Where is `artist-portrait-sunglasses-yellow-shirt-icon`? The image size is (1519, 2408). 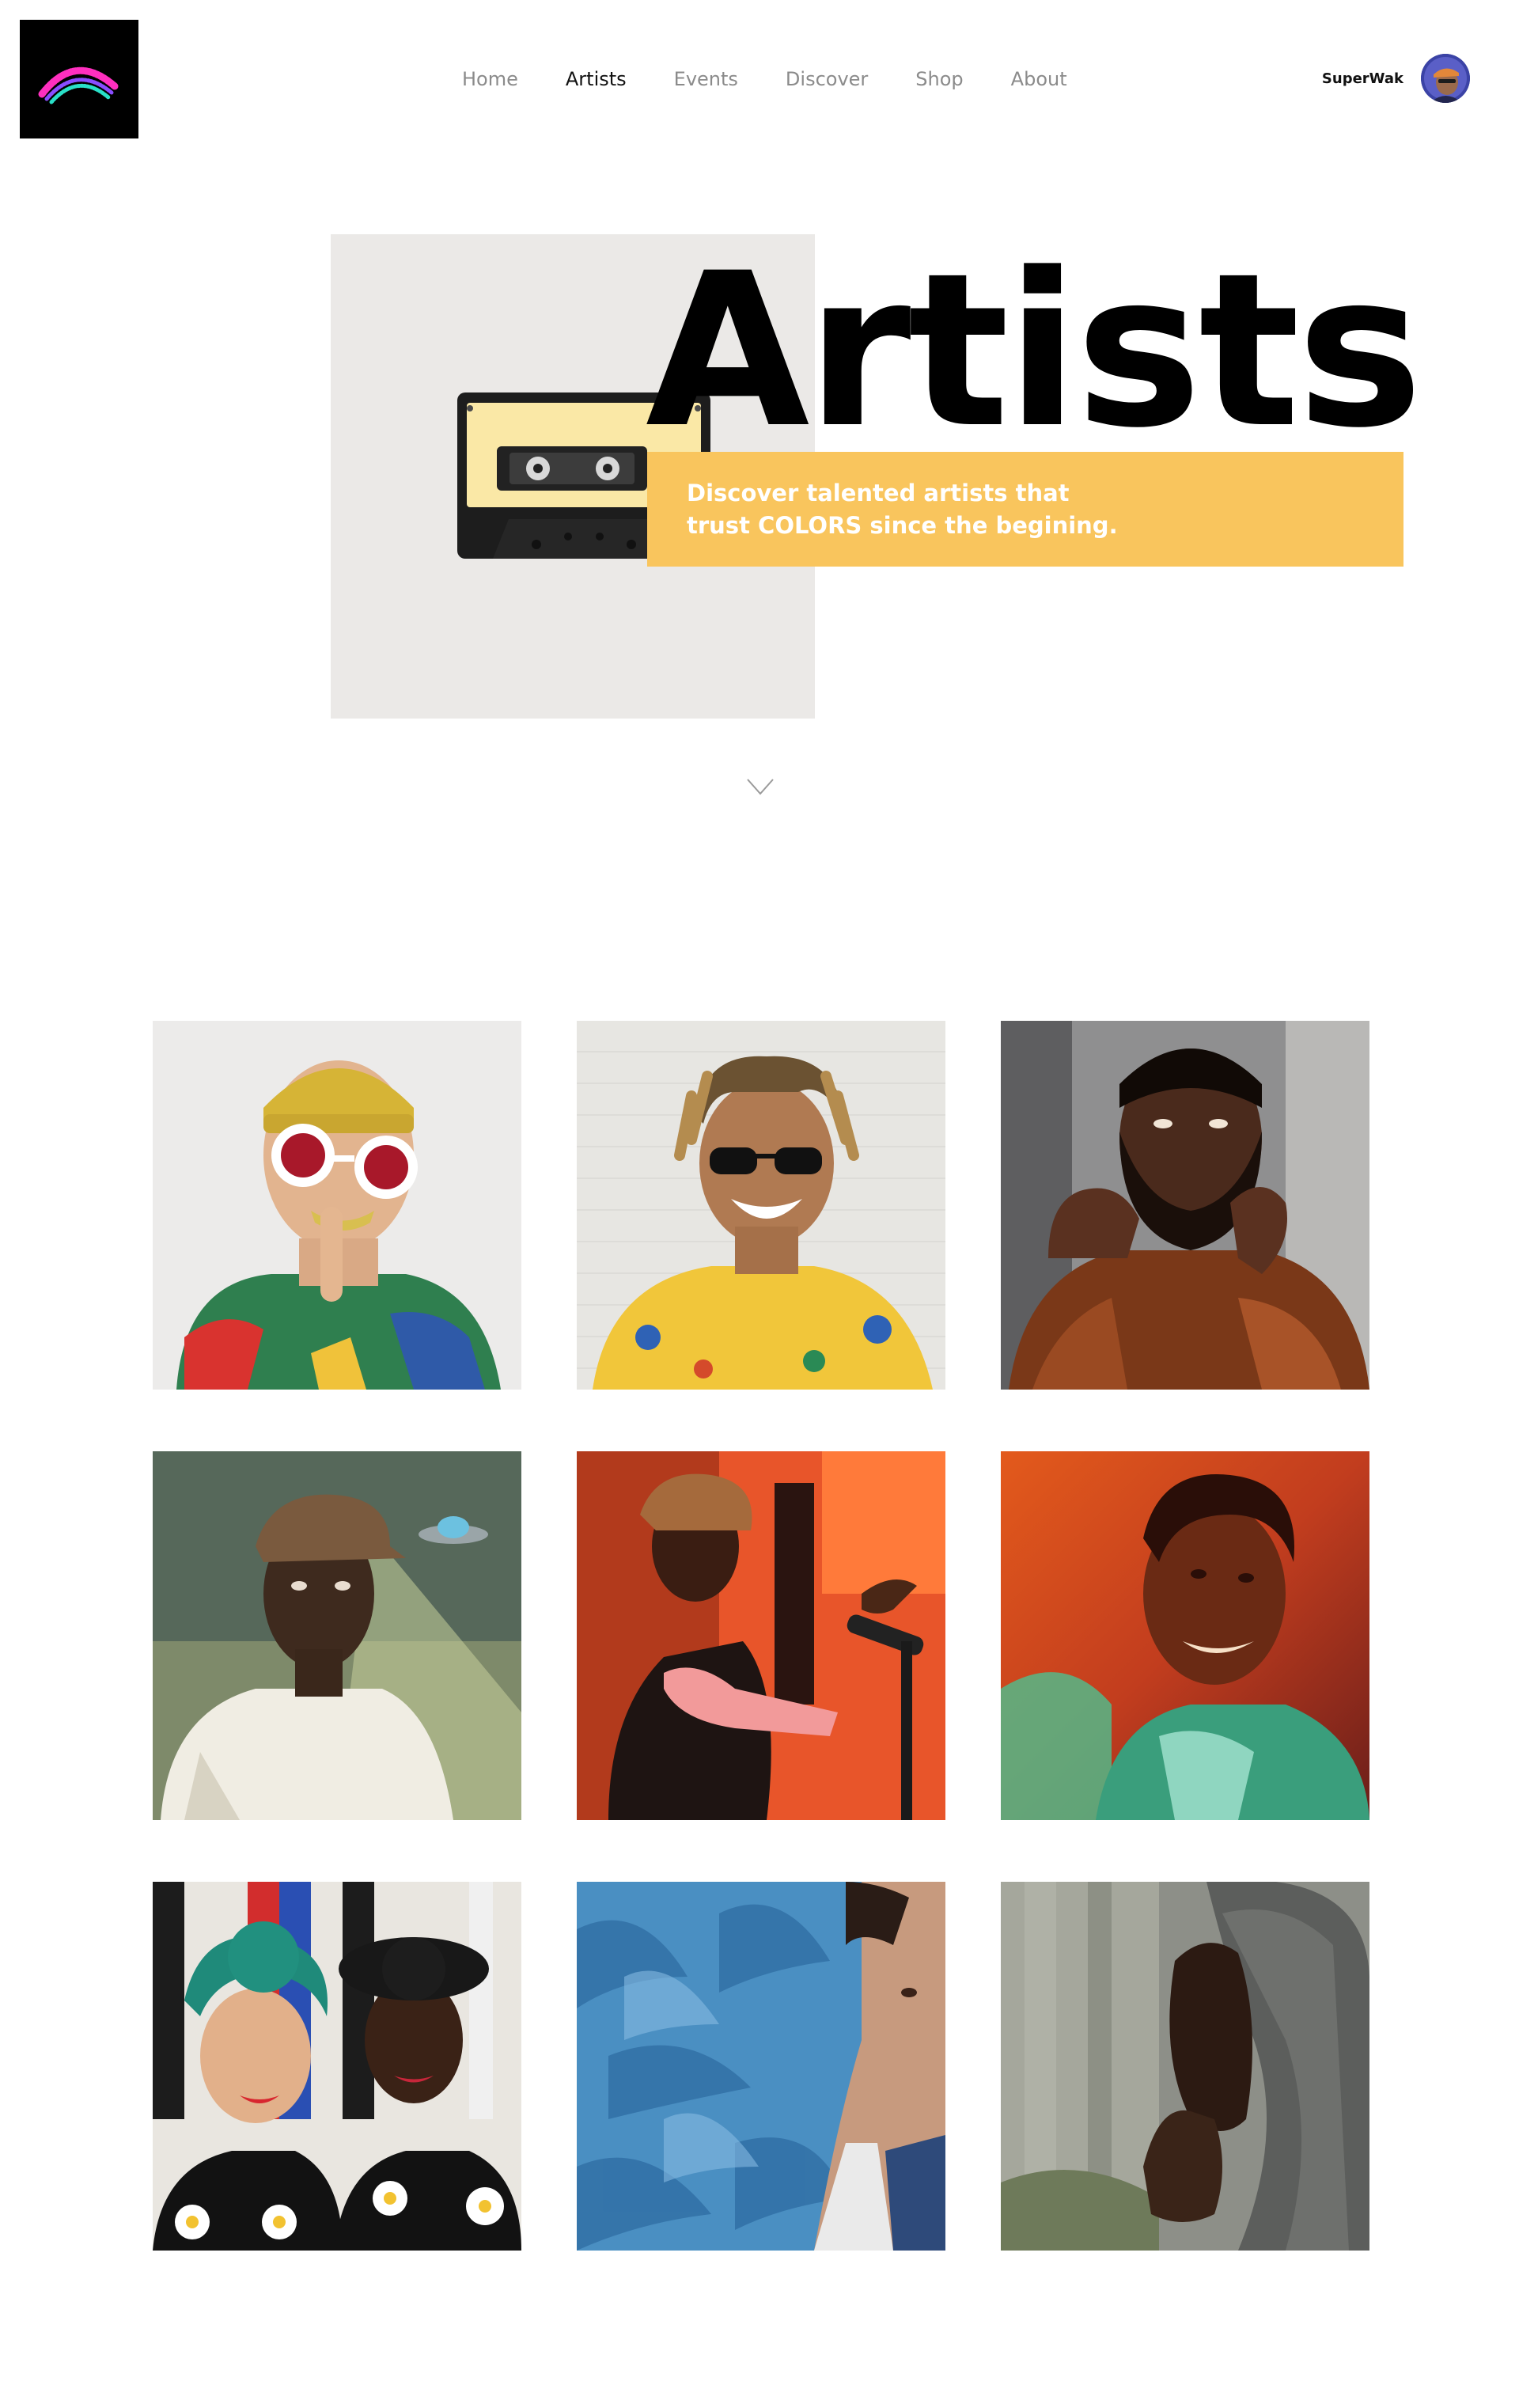 artist-portrait-sunglasses-yellow-shirt-icon is located at coordinates (761, 1205).